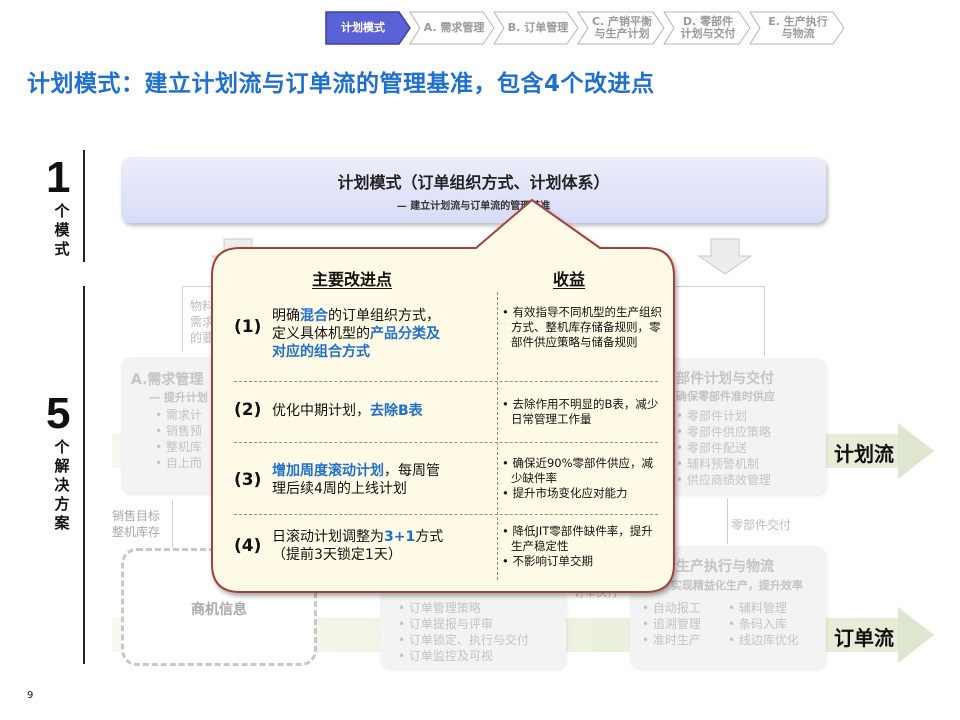  What do you see at coordinates (328, 537) in the screenshot?
I see `plain-text: 日滚动计划调整为` at bounding box center [328, 537].